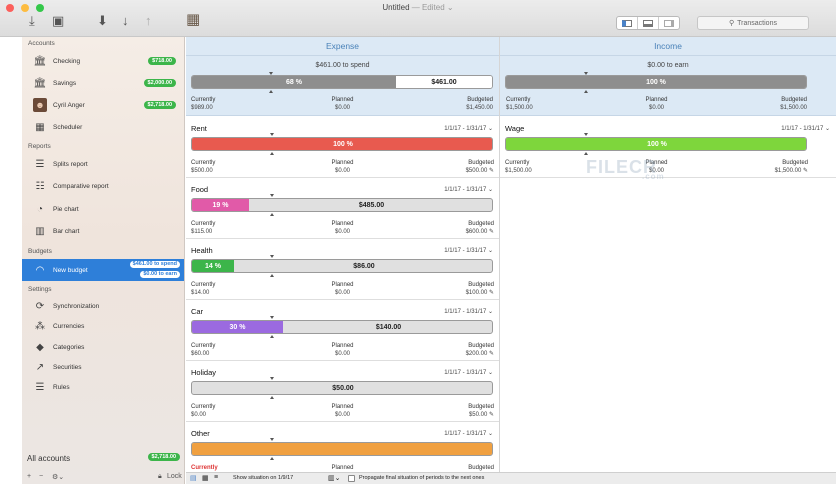 The height and width of the screenshot is (484, 836). What do you see at coordinates (69, 347) in the screenshot?
I see `setting-label: Categories` at bounding box center [69, 347].